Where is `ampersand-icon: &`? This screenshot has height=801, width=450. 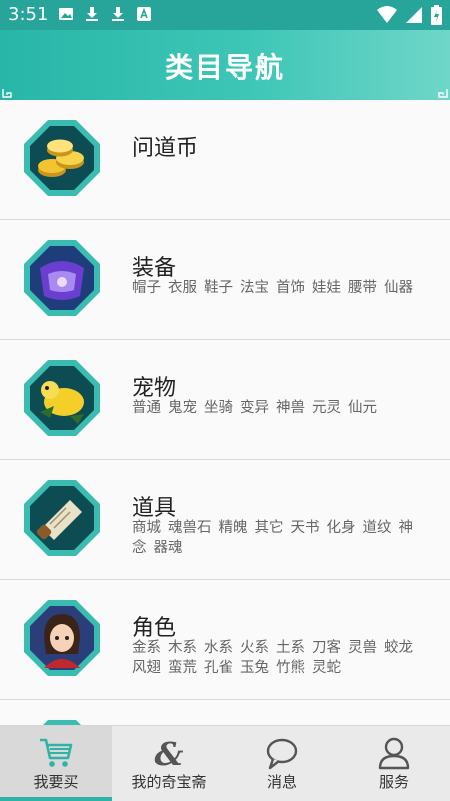 ampersand-icon: & is located at coordinates (169, 753).